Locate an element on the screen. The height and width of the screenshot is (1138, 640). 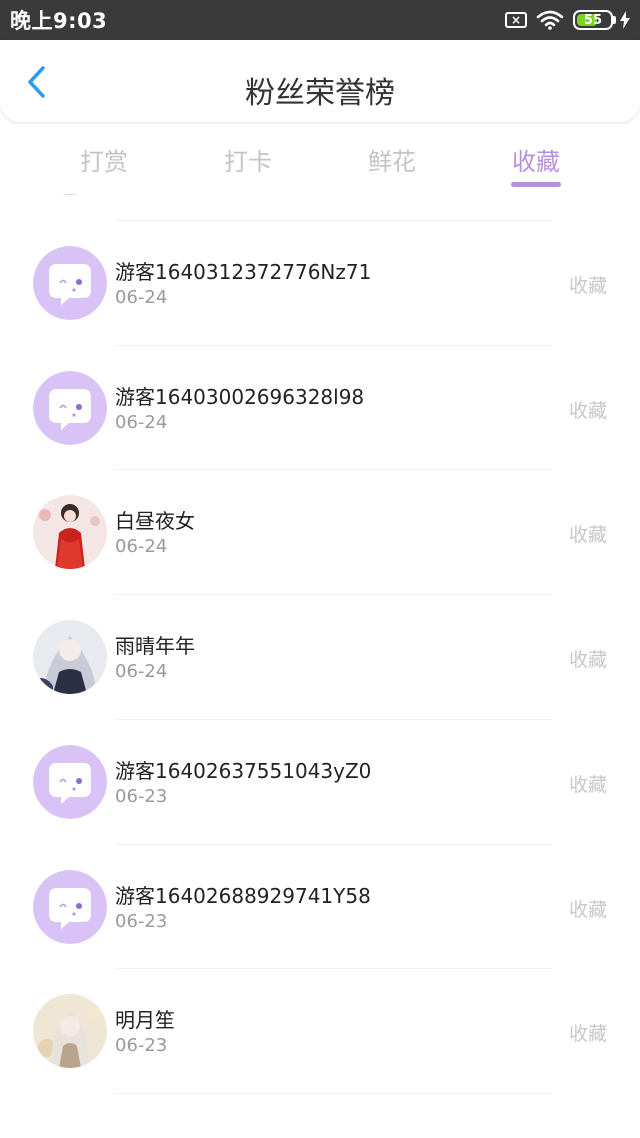
tab-checkin: 打卡 is located at coordinates (248, 158).